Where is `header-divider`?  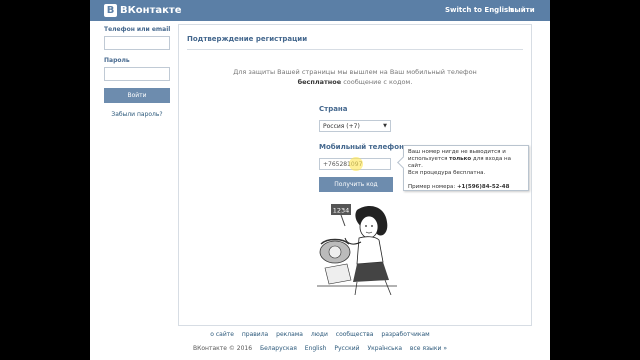 header-divider is located at coordinates (355, 49).